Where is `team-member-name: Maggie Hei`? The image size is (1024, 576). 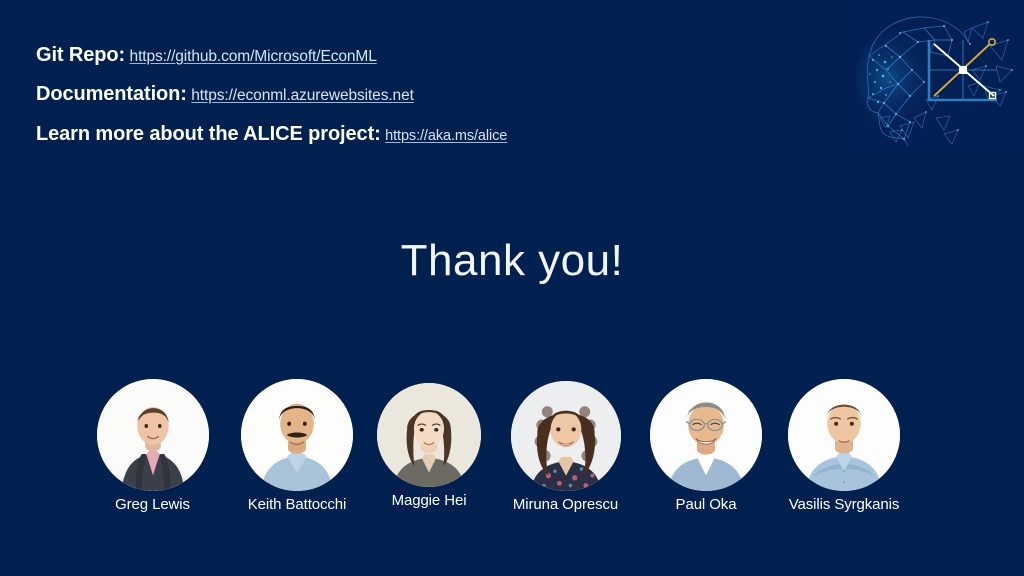
team-member-name: Maggie Hei is located at coordinates (429, 500).